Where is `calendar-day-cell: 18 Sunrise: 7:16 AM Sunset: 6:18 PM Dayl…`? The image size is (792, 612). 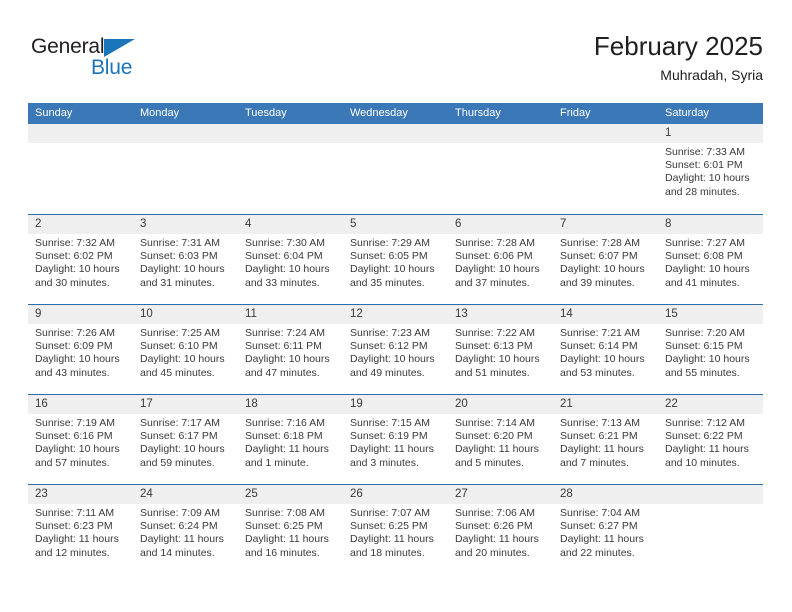 calendar-day-cell: 18 Sunrise: 7:16 AM Sunset: 6:18 PM Dayl… is located at coordinates (290, 439).